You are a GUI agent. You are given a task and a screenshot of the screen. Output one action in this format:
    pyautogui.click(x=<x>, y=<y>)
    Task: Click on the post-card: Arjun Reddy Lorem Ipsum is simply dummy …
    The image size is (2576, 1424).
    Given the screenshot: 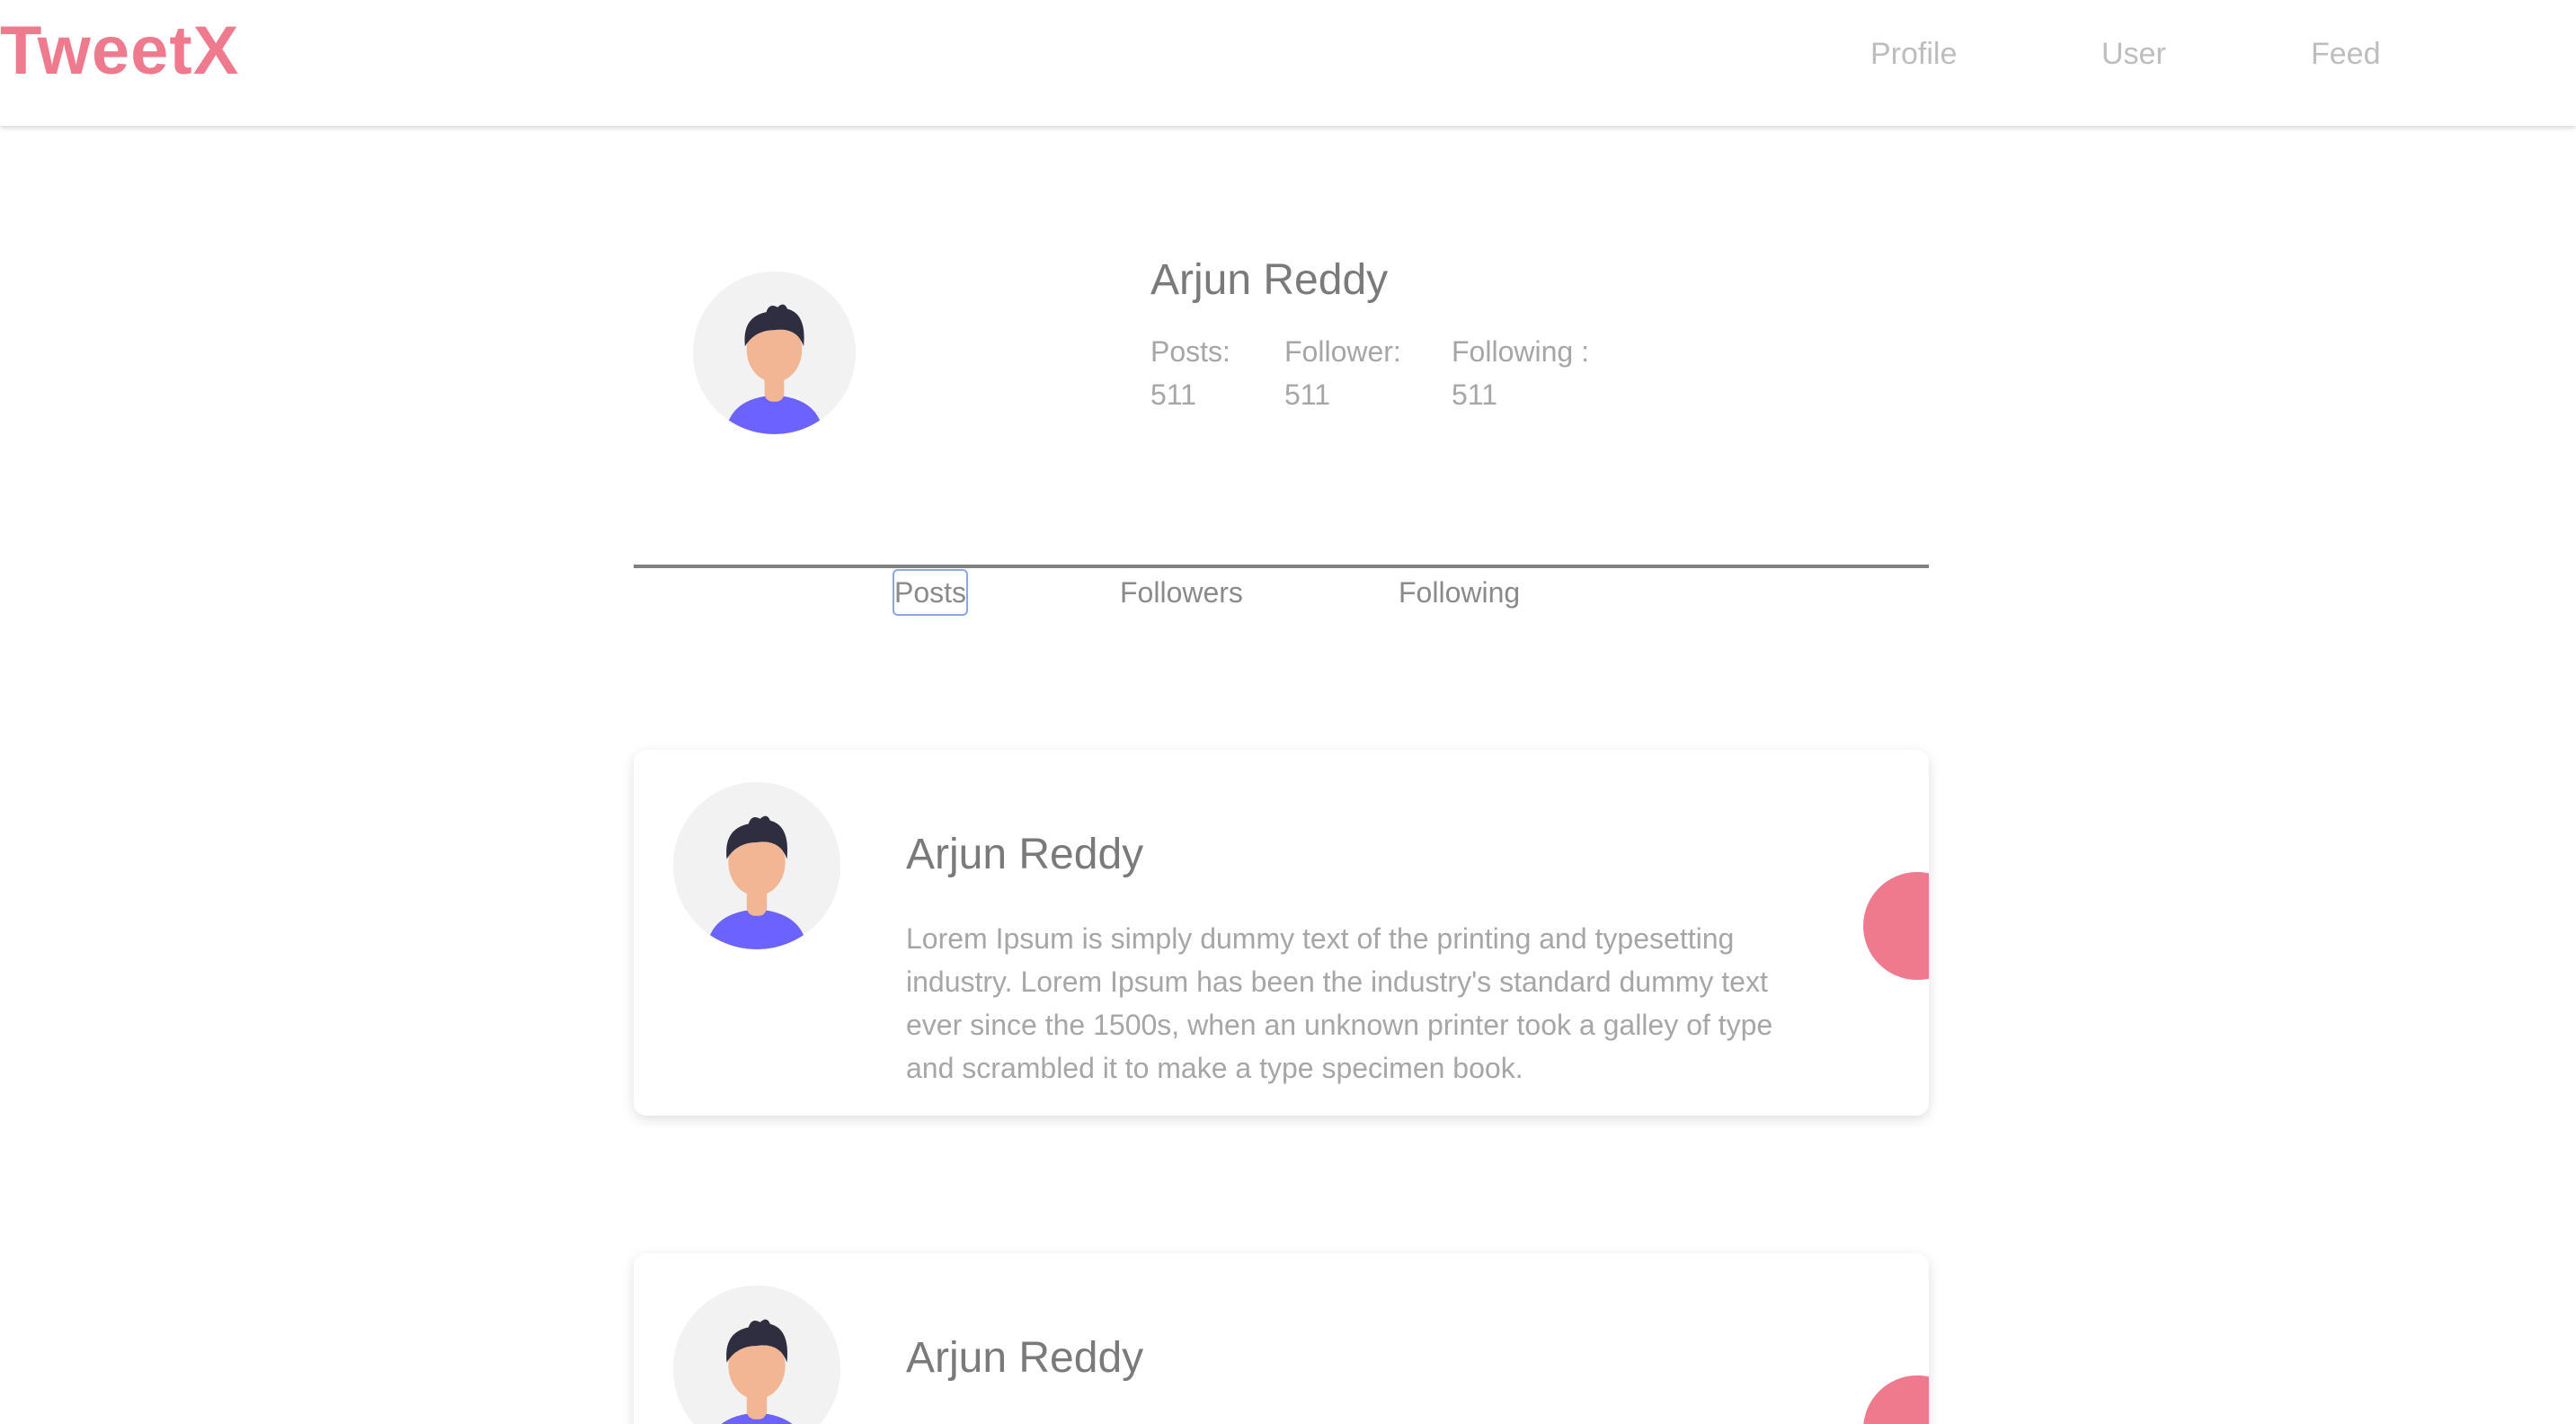 What is the action you would take?
    pyautogui.click(x=1281, y=933)
    